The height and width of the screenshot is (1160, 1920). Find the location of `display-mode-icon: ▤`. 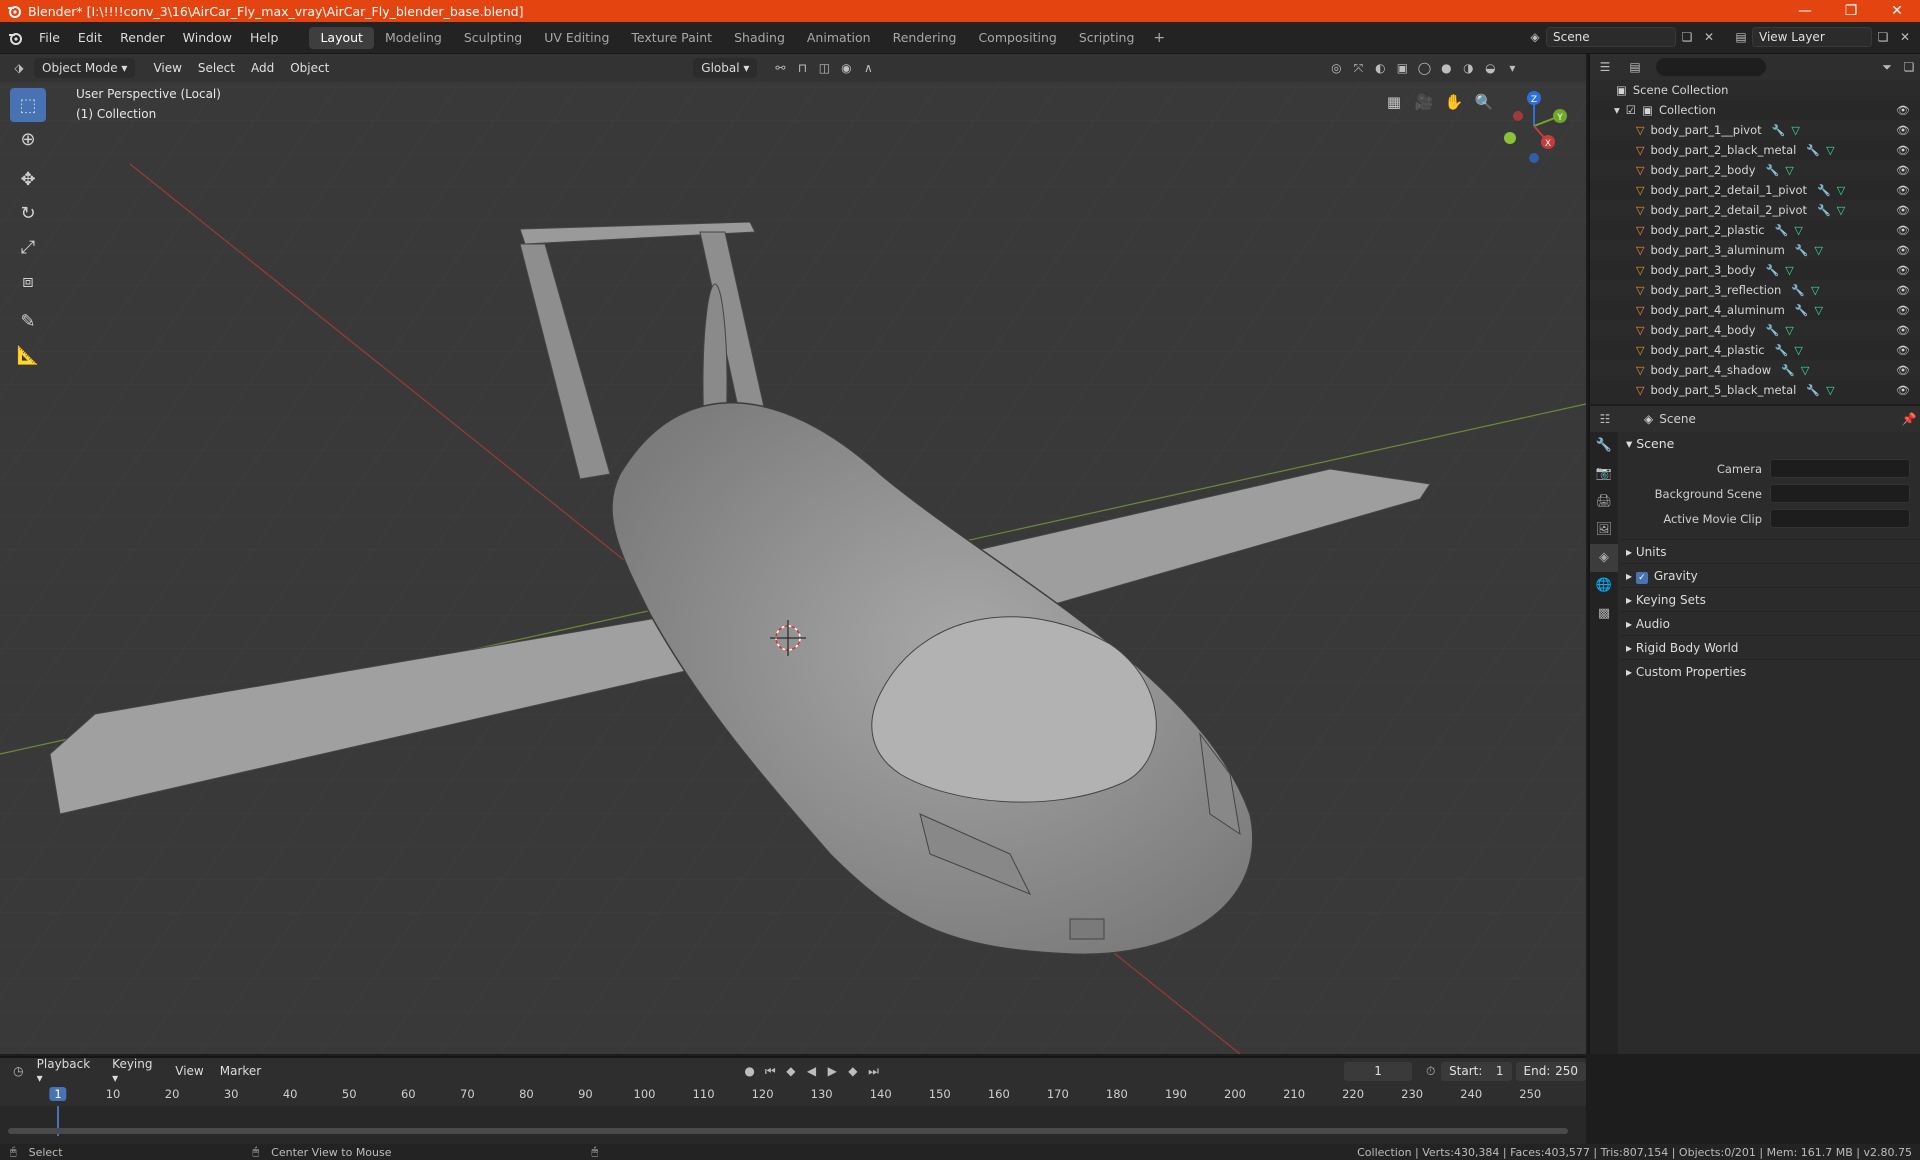

display-mode-icon: ▤ is located at coordinates (1635, 67).